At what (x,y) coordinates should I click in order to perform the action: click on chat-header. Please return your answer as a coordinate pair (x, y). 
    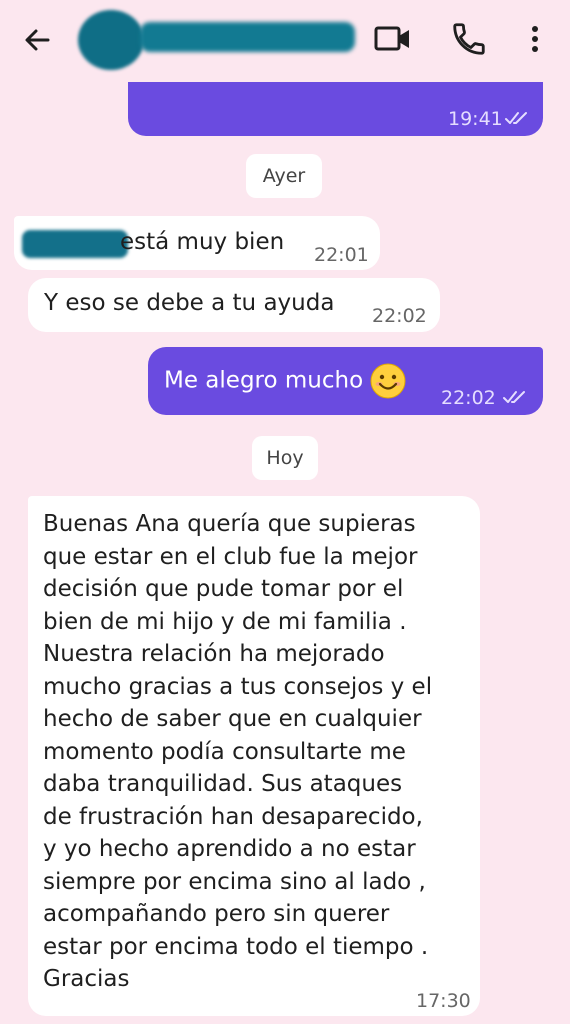
    Looking at the image, I should click on (285, 41).